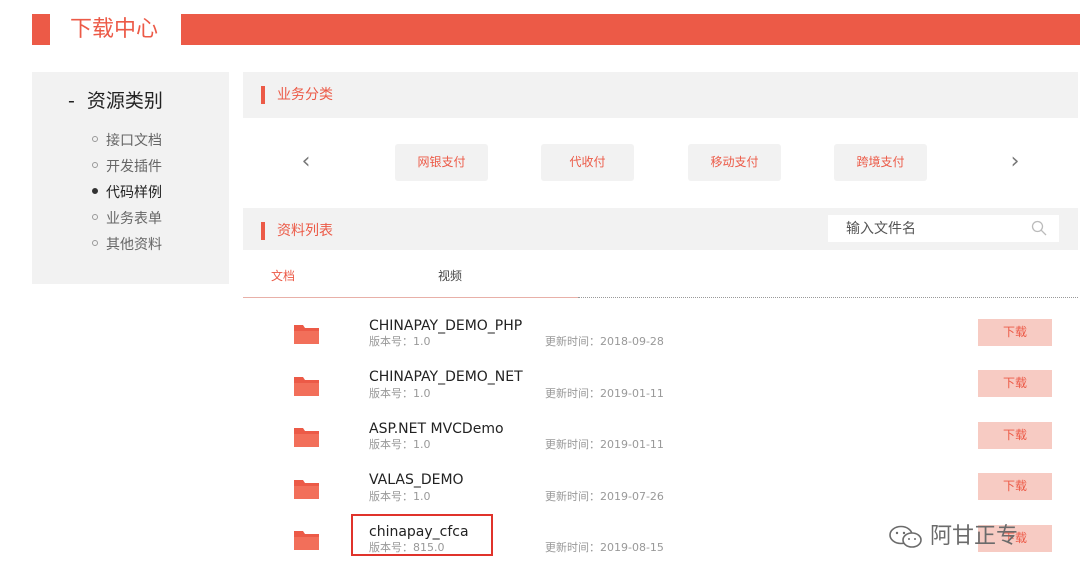 This screenshot has width=1080, height=583. Describe the element at coordinates (283, 276) in the screenshot. I see `tab-documents: 文档` at that location.